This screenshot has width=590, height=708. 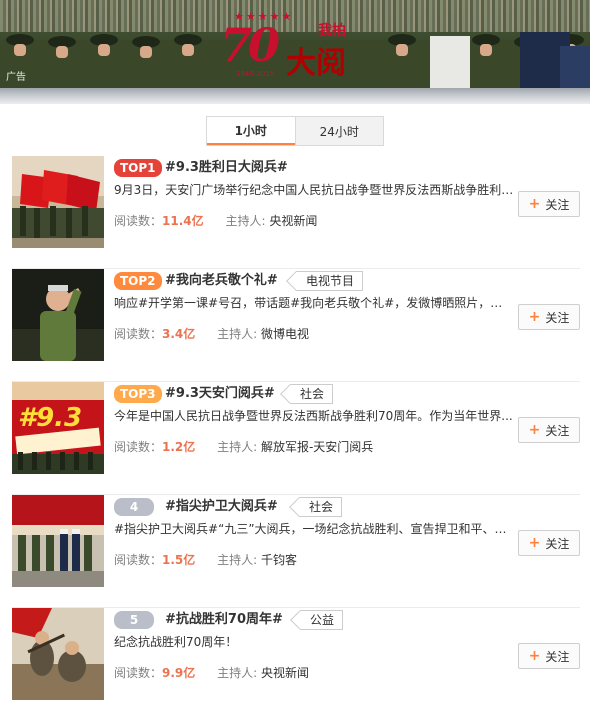 I want to click on topic-stats: 阅读数：1.5亿 主持人: 千钧客, so click(x=205, y=560).